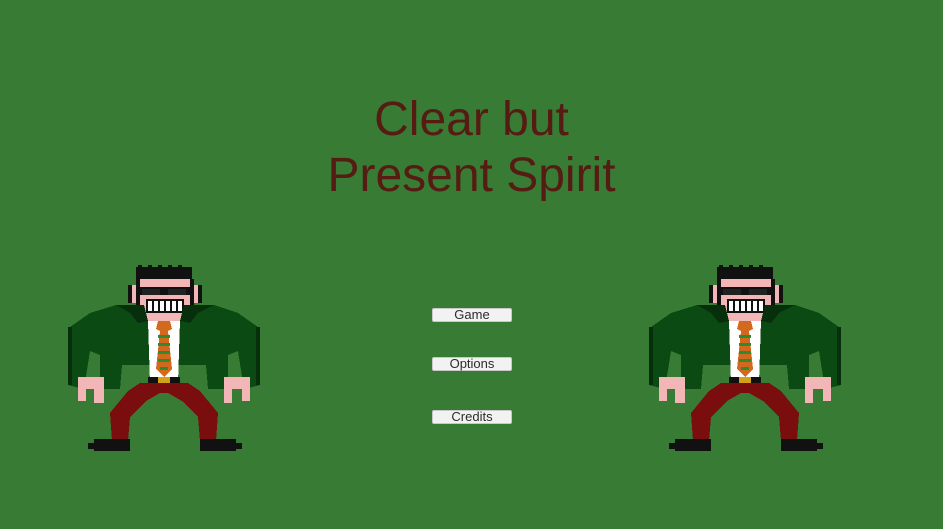 The image size is (943, 529). Describe the element at coordinates (471, 175) in the screenshot. I see `game-title-line-2: Present Spirit` at that location.